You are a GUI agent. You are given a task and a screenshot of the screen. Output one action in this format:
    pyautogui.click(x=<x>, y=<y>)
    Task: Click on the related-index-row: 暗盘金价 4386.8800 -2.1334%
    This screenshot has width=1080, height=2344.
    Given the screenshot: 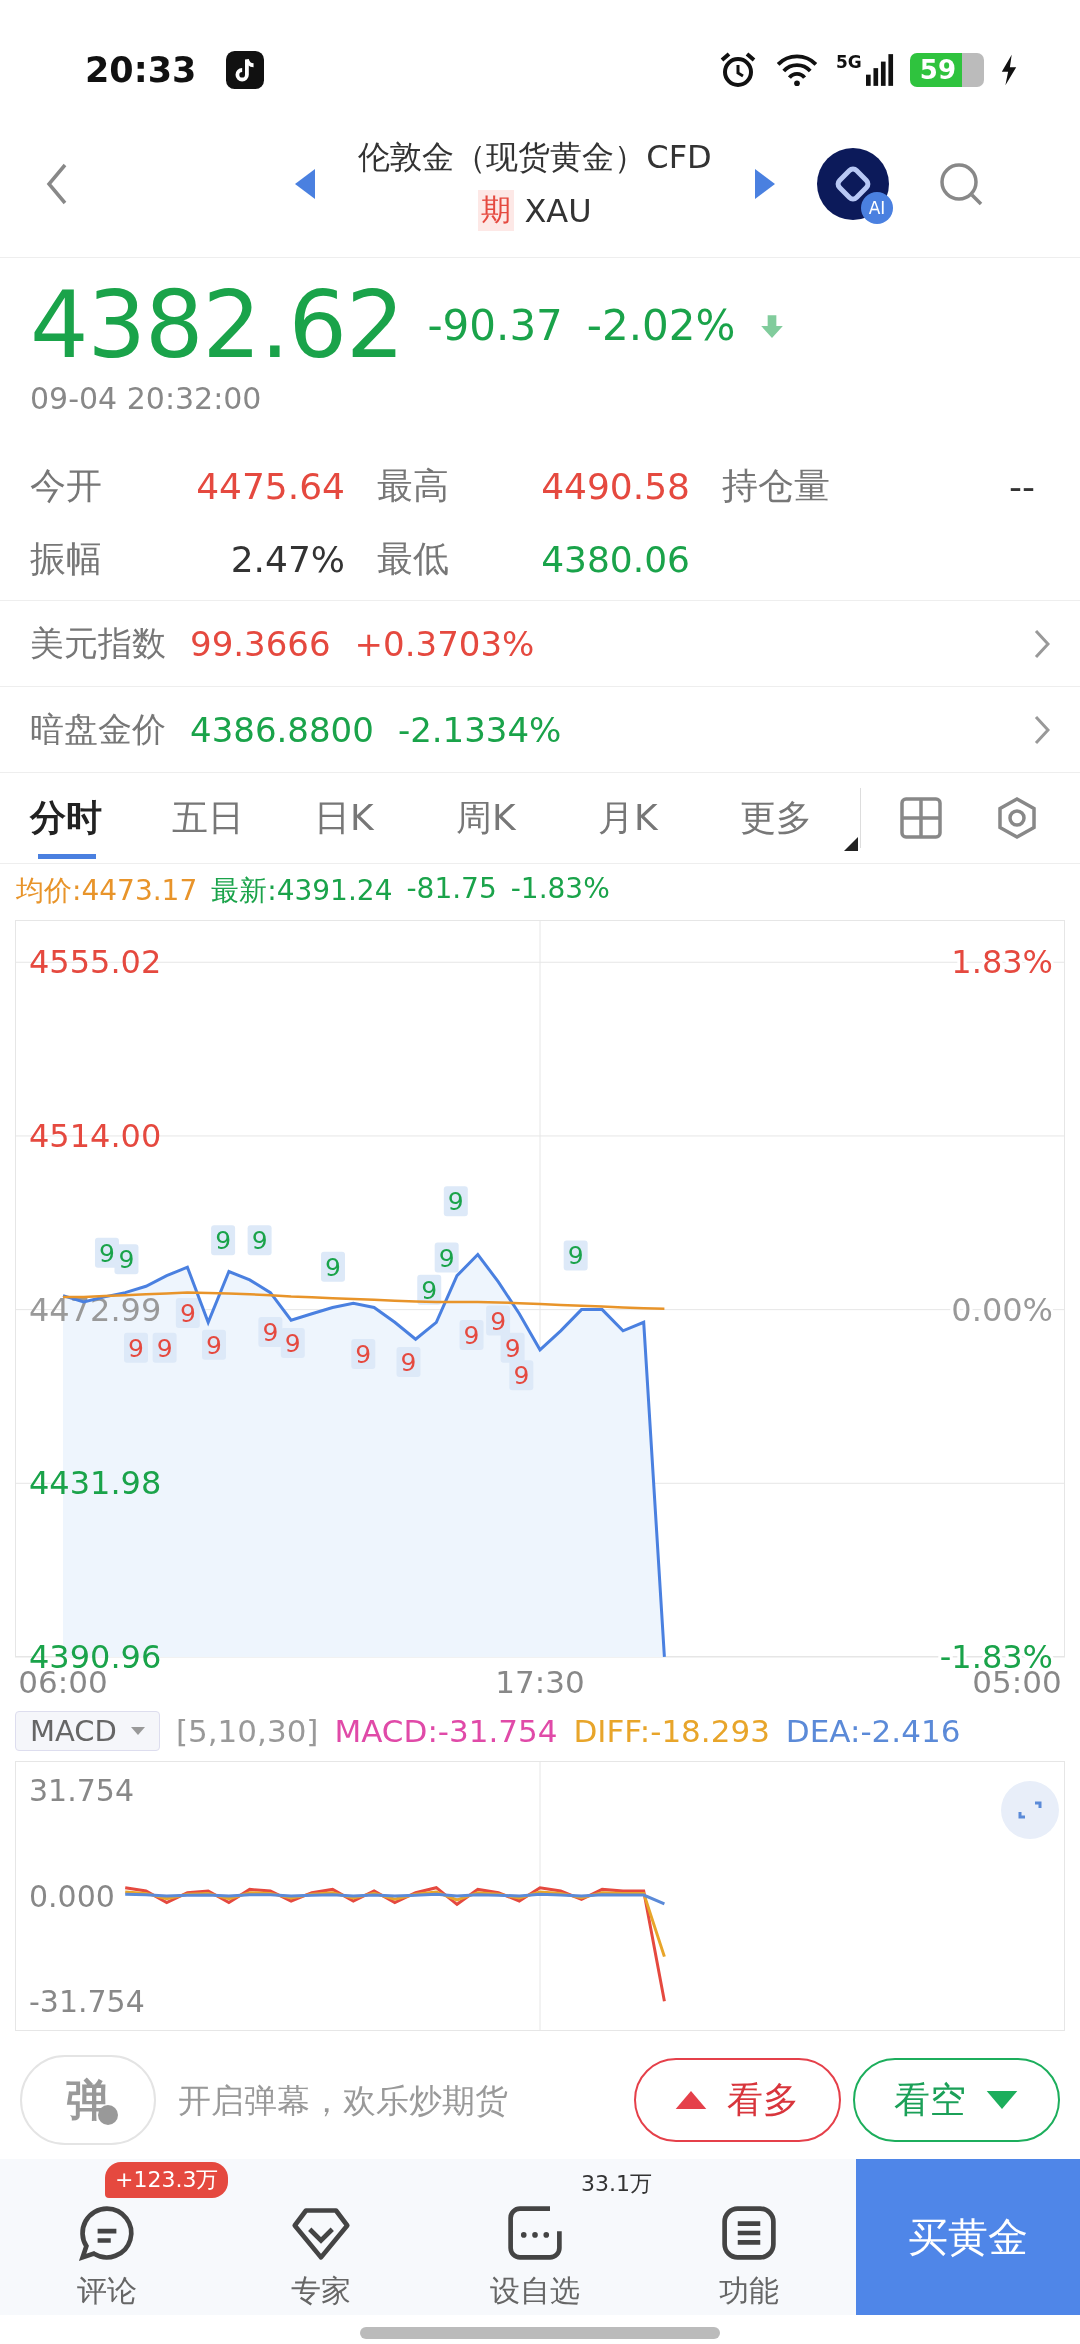 What is the action you would take?
    pyautogui.click(x=540, y=730)
    